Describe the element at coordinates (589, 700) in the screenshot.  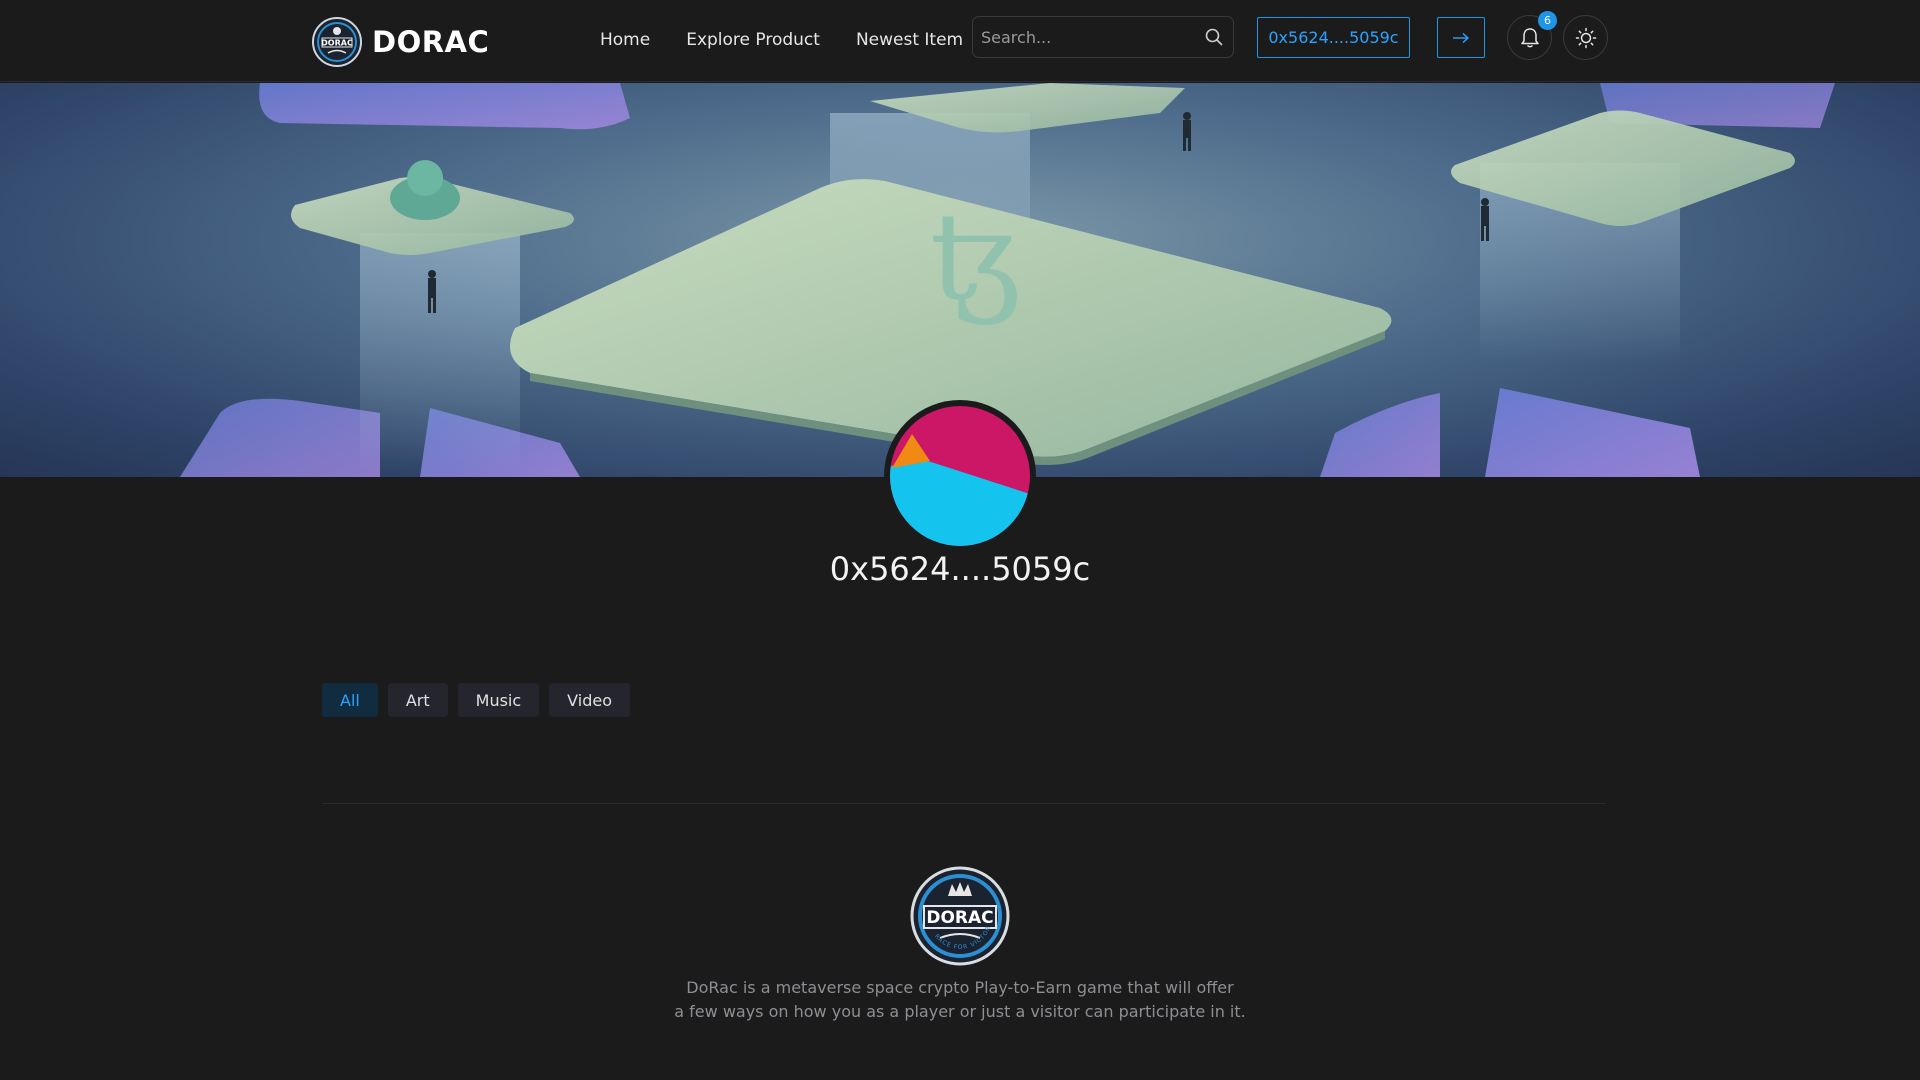
I see `tab-video: Video` at that location.